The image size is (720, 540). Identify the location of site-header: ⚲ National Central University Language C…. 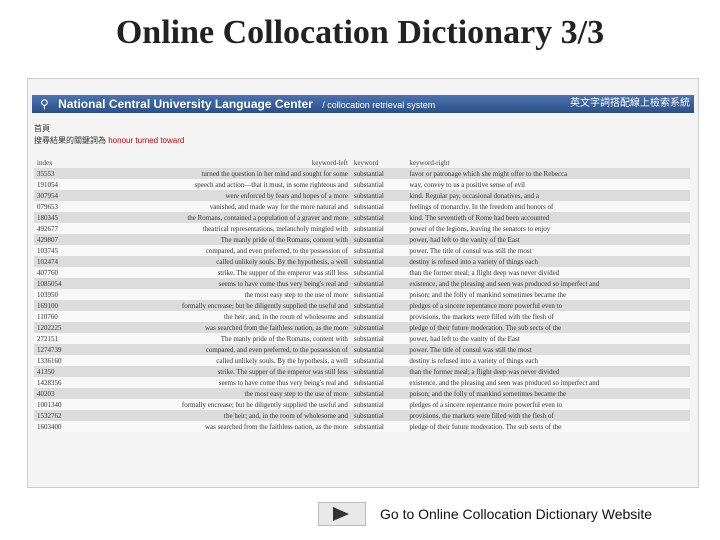
(363, 104).